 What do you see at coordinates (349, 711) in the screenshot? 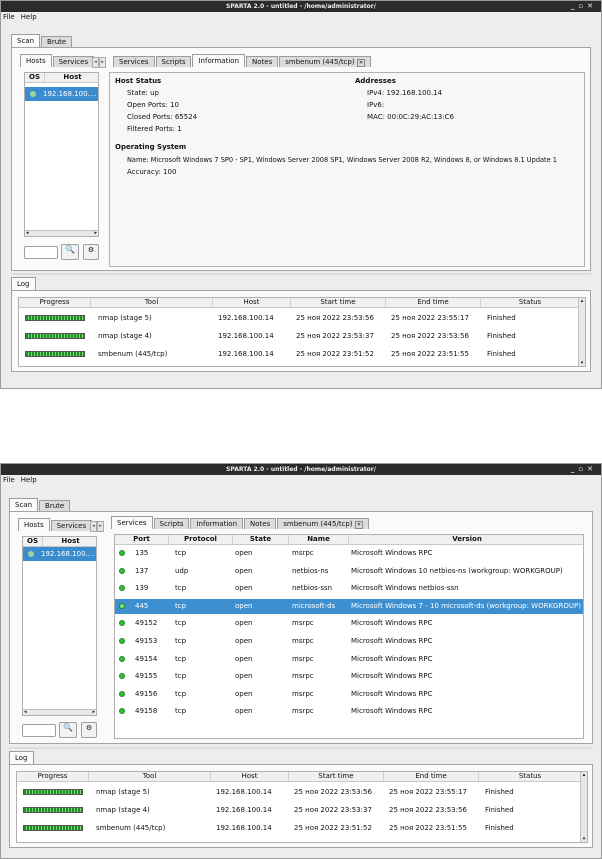
I see `service-row: 49158 tcp open msrpc Microsoft Windows RPC` at bounding box center [349, 711].